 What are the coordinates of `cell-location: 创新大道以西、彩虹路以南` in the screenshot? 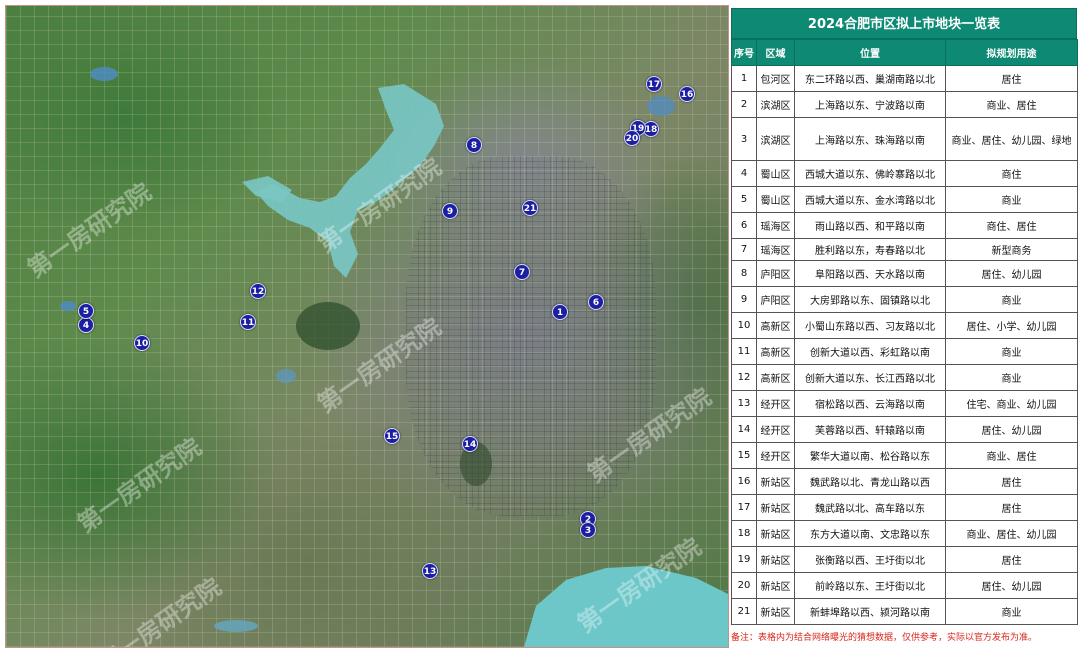 It's located at (870, 351).